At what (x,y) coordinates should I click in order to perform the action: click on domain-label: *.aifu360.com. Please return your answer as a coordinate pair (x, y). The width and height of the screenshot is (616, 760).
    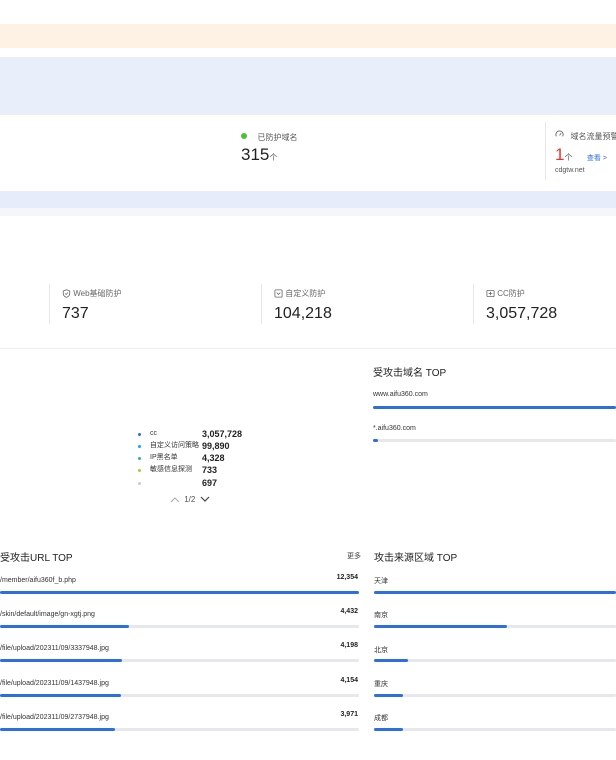
    Looking at the image, I should click on (394, 428).